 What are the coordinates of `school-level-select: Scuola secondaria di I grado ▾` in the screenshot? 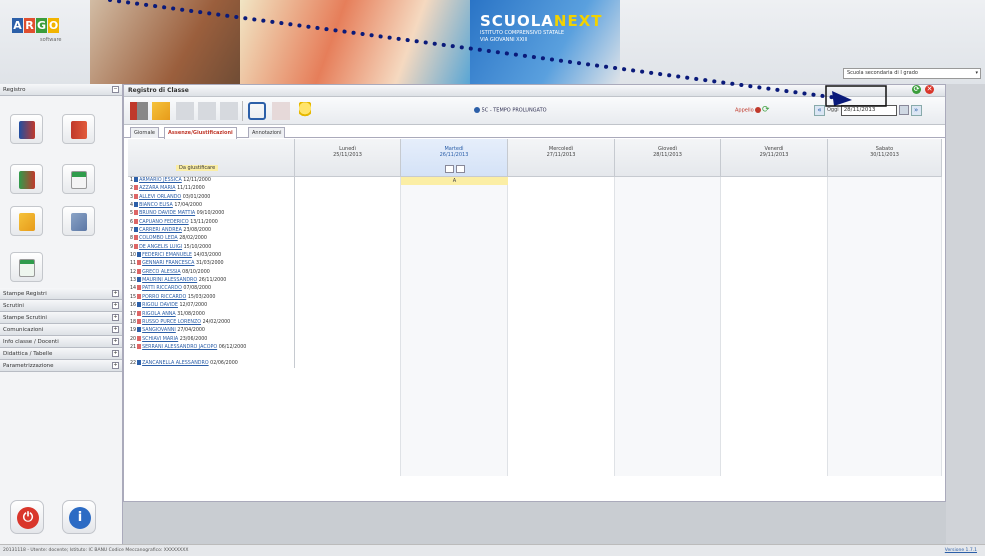 It's located at (912, 73).